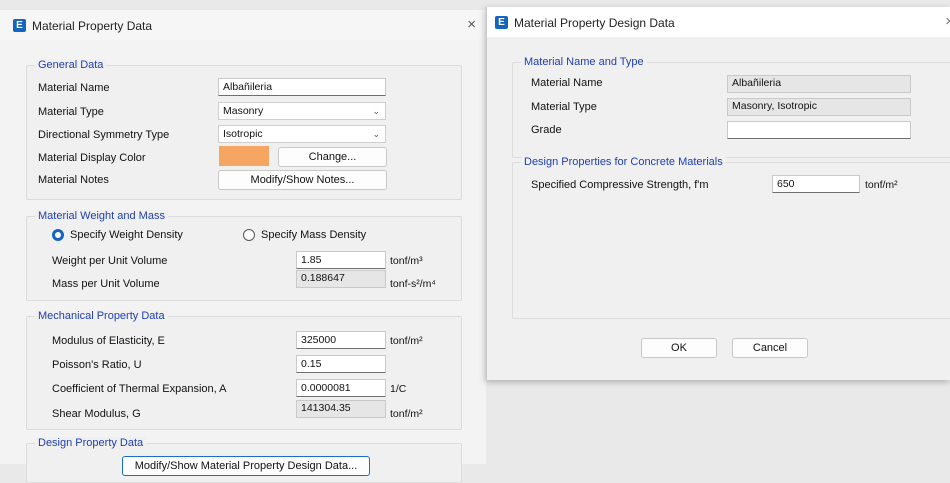 Image resolution: width=950 pixels, height=483 pixels. What do you see at coordinates (243, 25) in the screenshot?
I see `title-bar: E Material Property Data ×` at bounding box center [243, 25].